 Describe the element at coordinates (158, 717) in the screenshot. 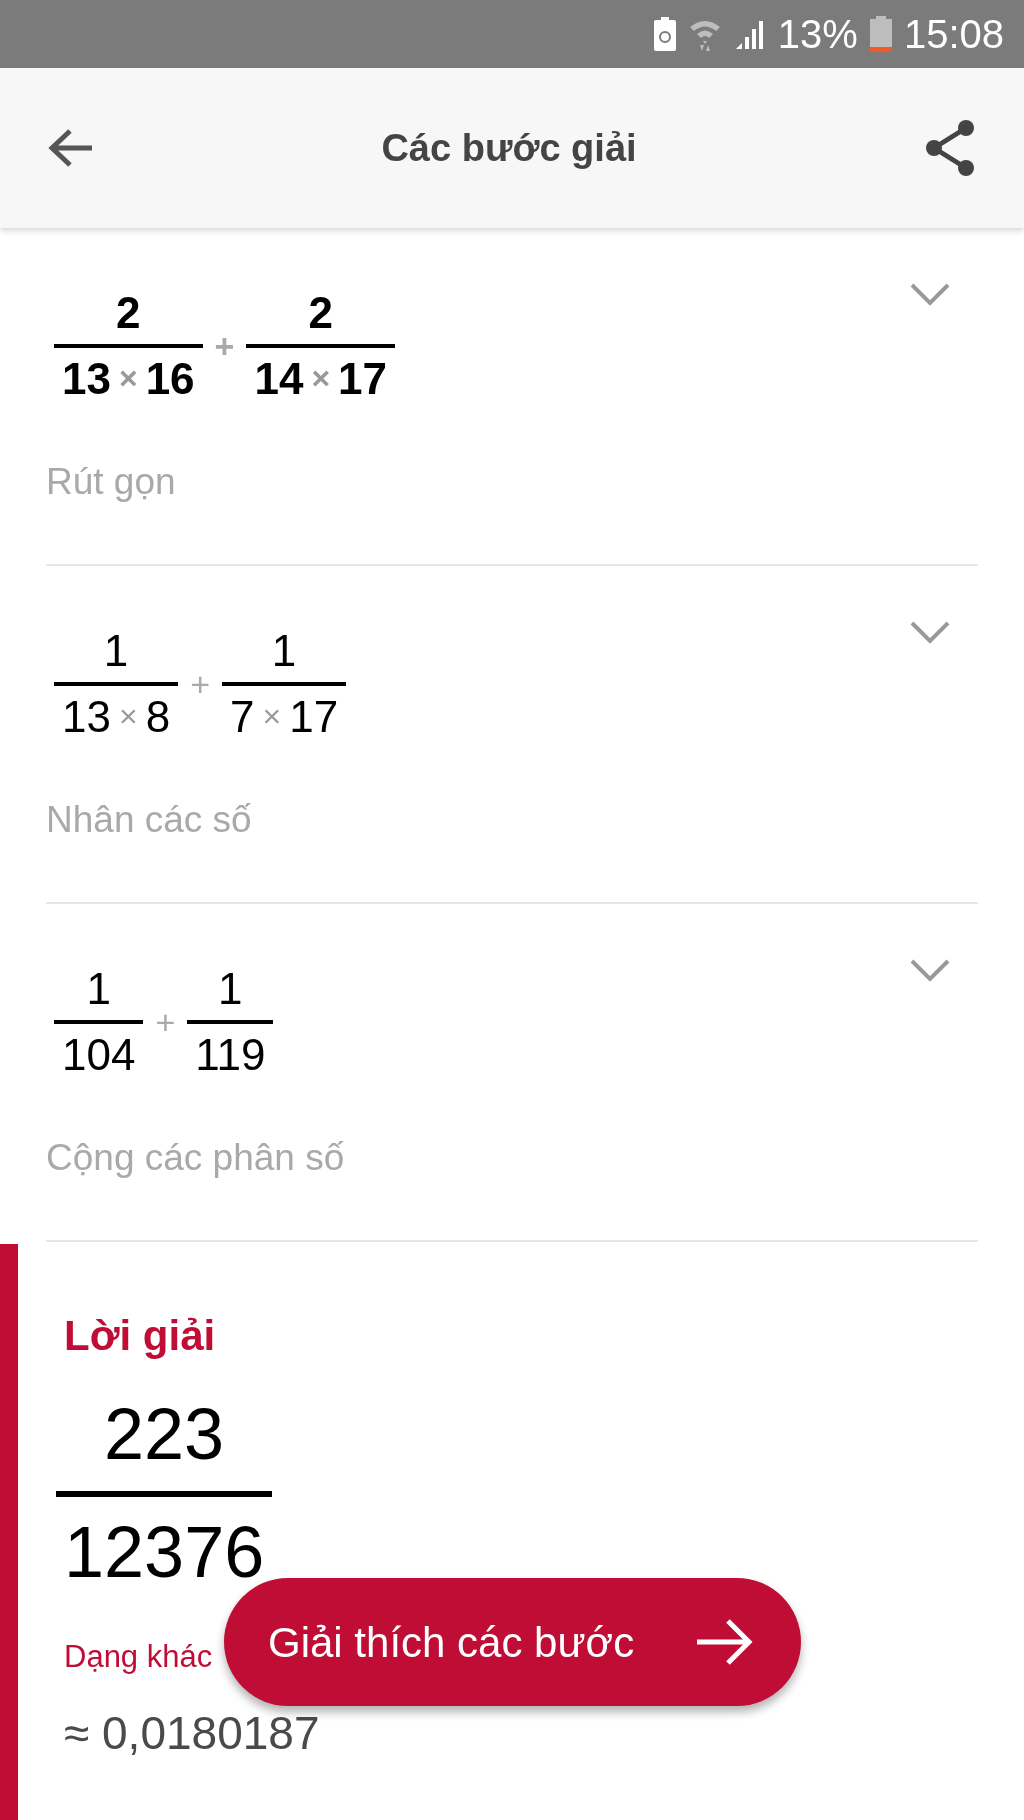

I see `denominator-number: 8` at that location.